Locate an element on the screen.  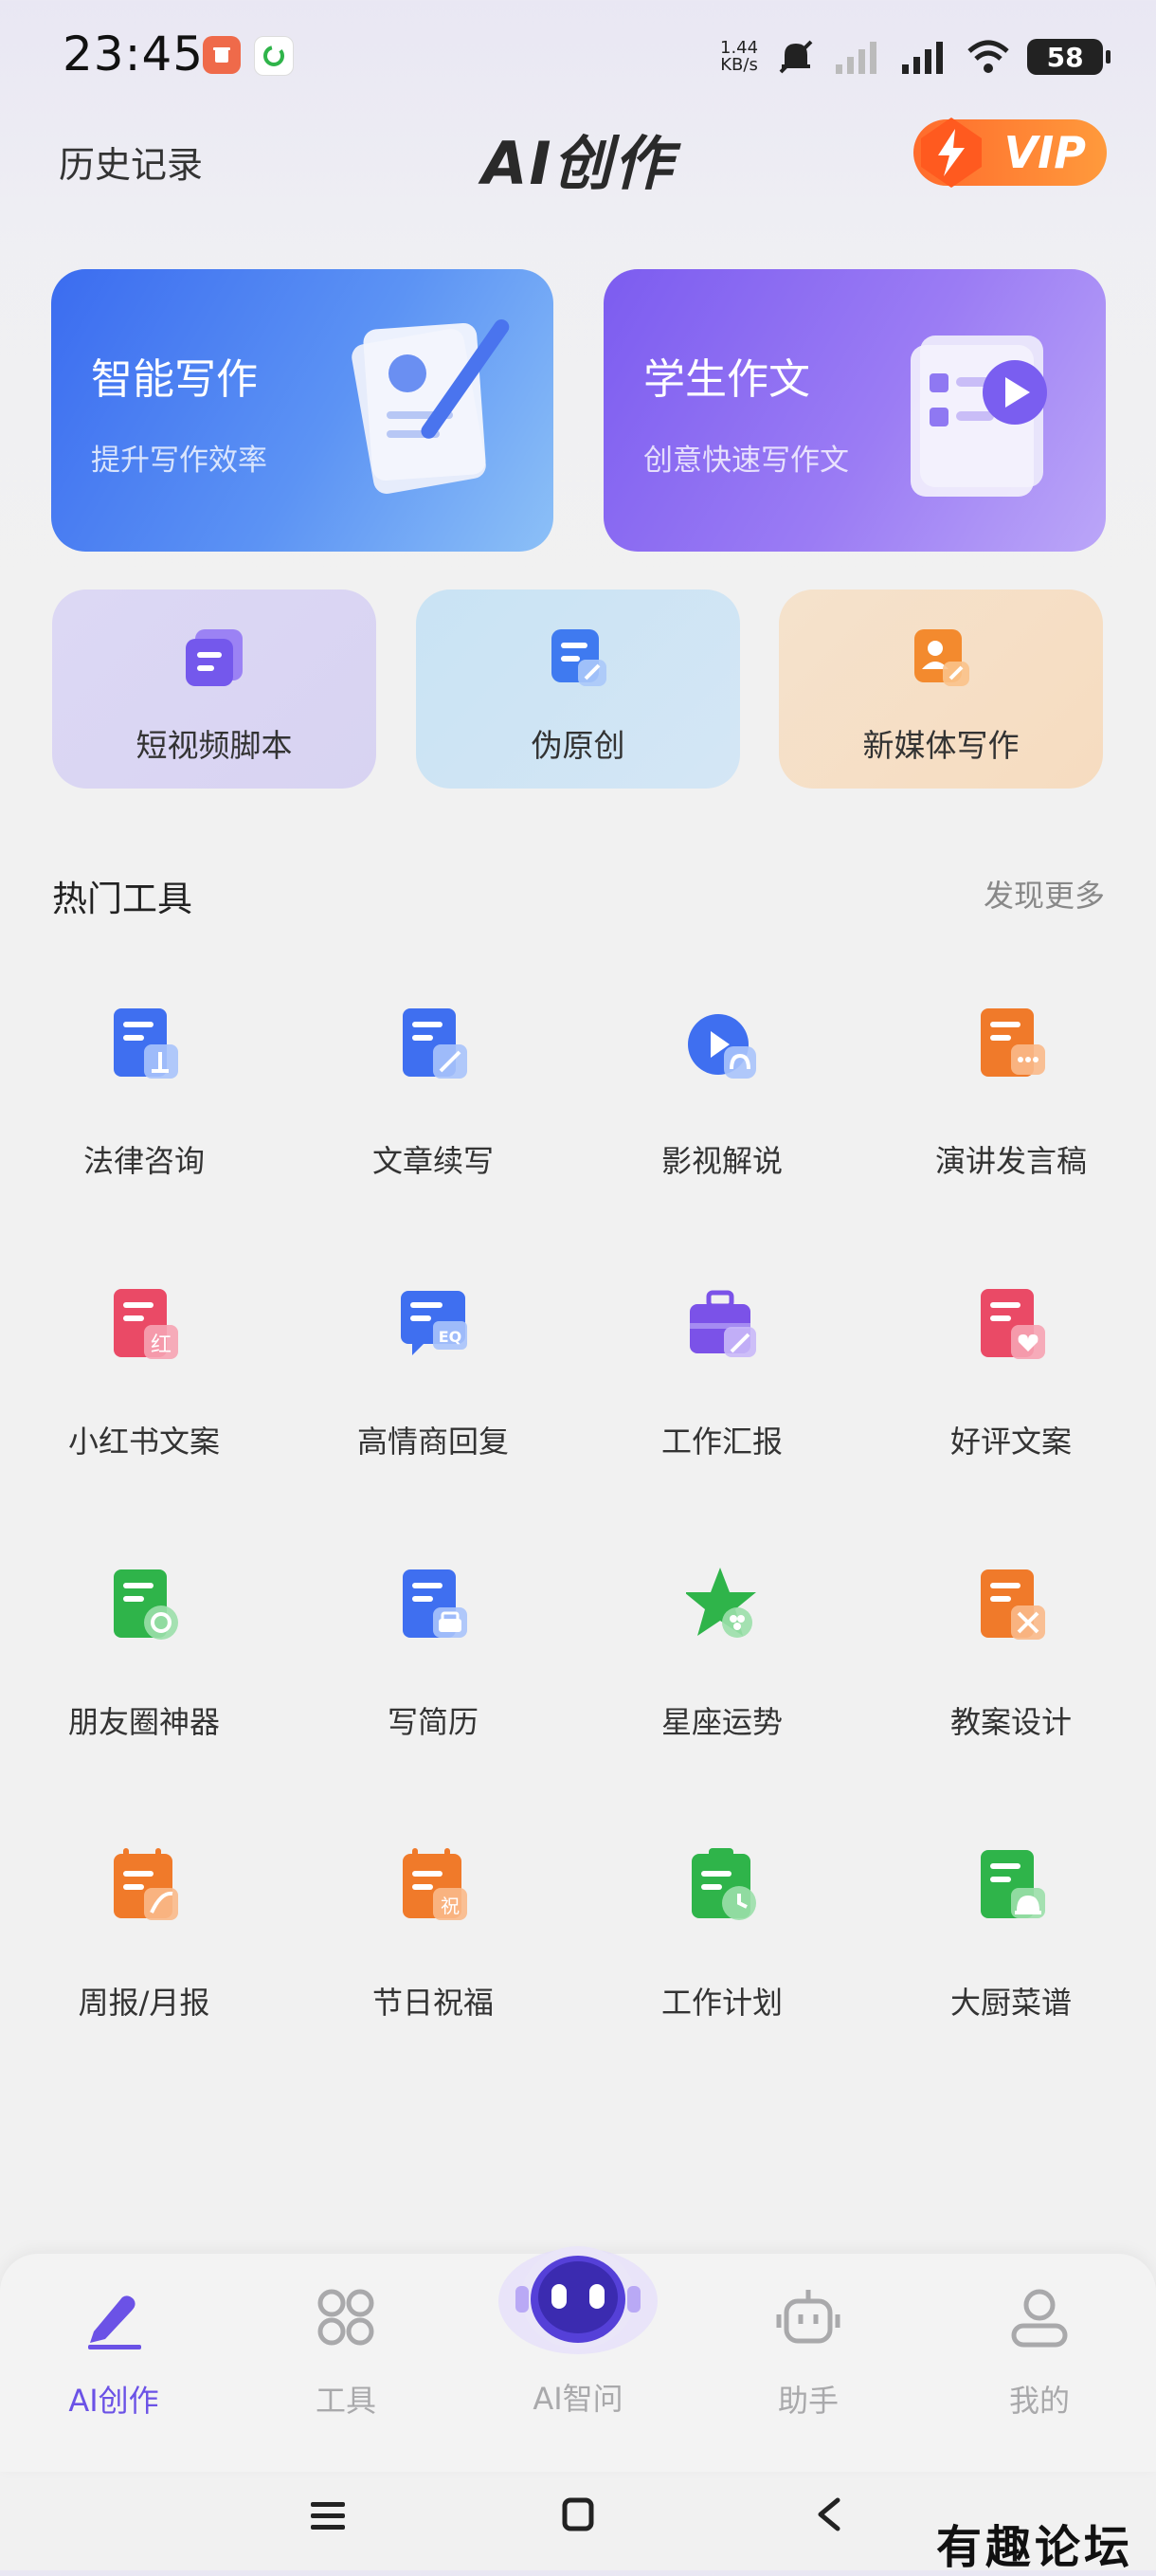
tool-label: 高情商回复 is located at coordinates (432, 1442).